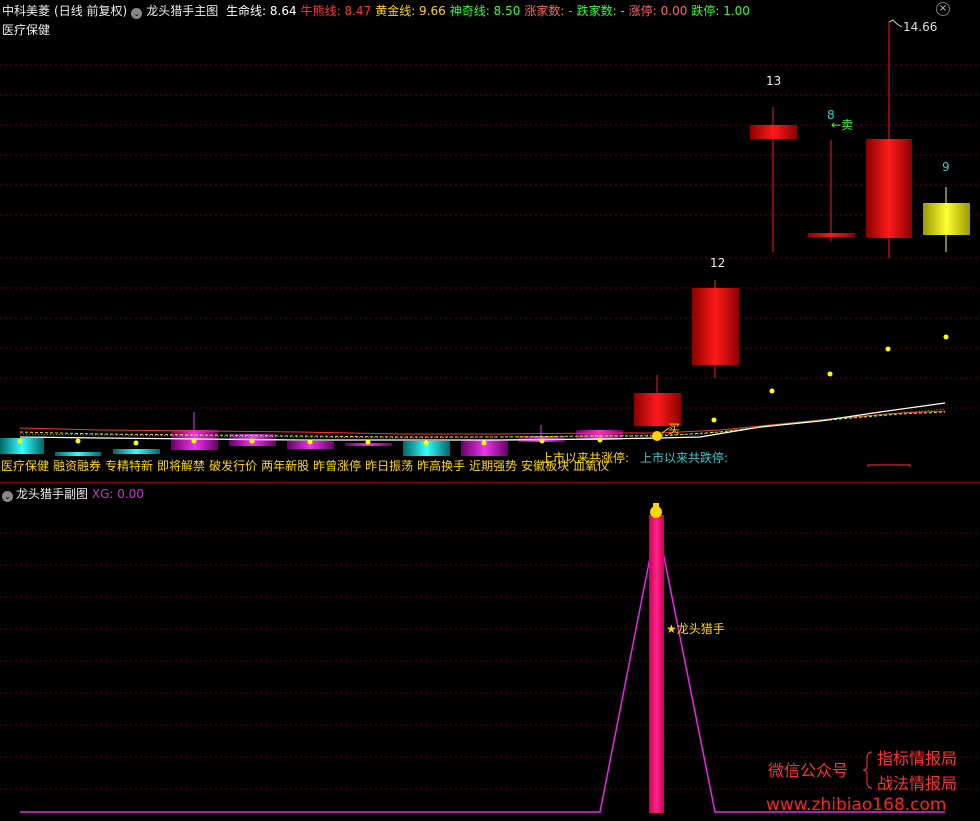 The height and width of the screenshot is (821, 980). I want to click on xg-value: 0.00, so click(130, 494).